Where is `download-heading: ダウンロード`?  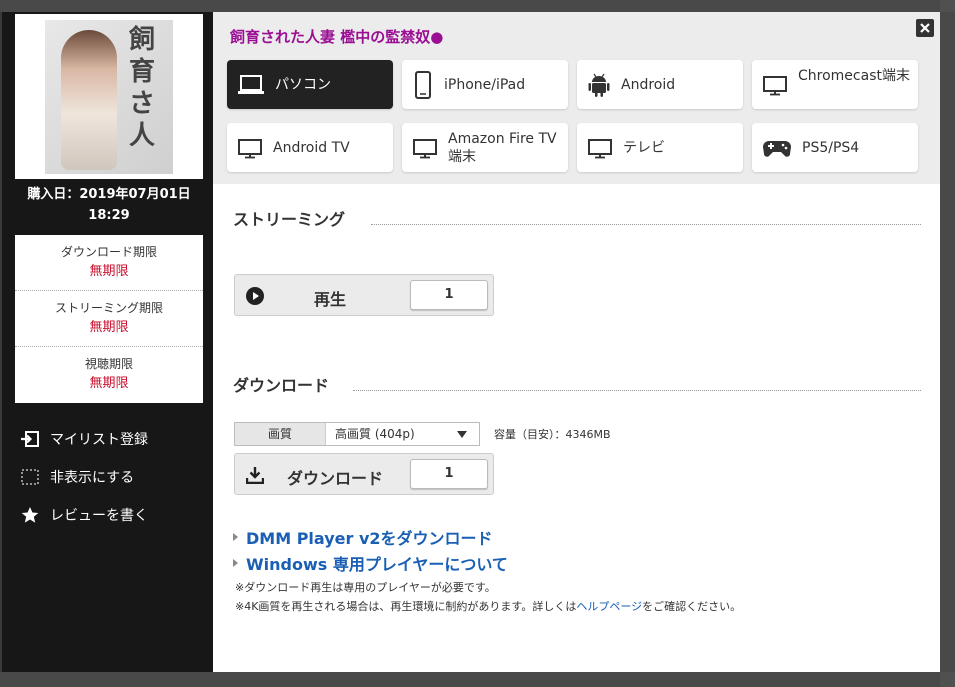
download-heading: ダウンロード is located at coordinates (577, 384).